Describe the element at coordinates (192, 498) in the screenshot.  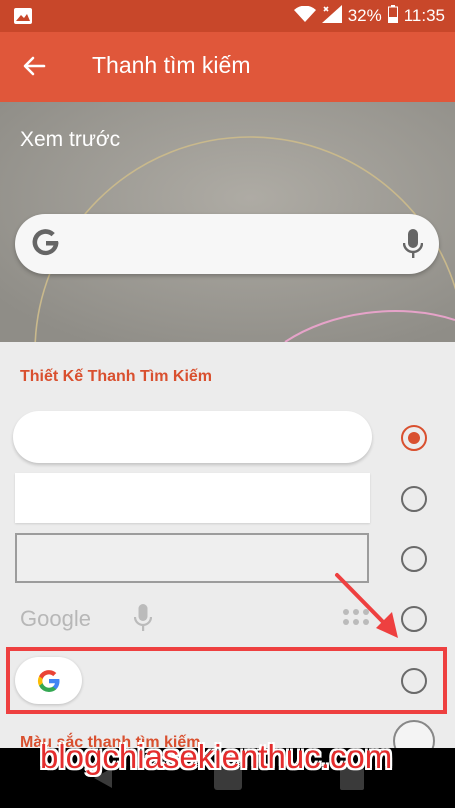
I see `style-option-square` at that location.